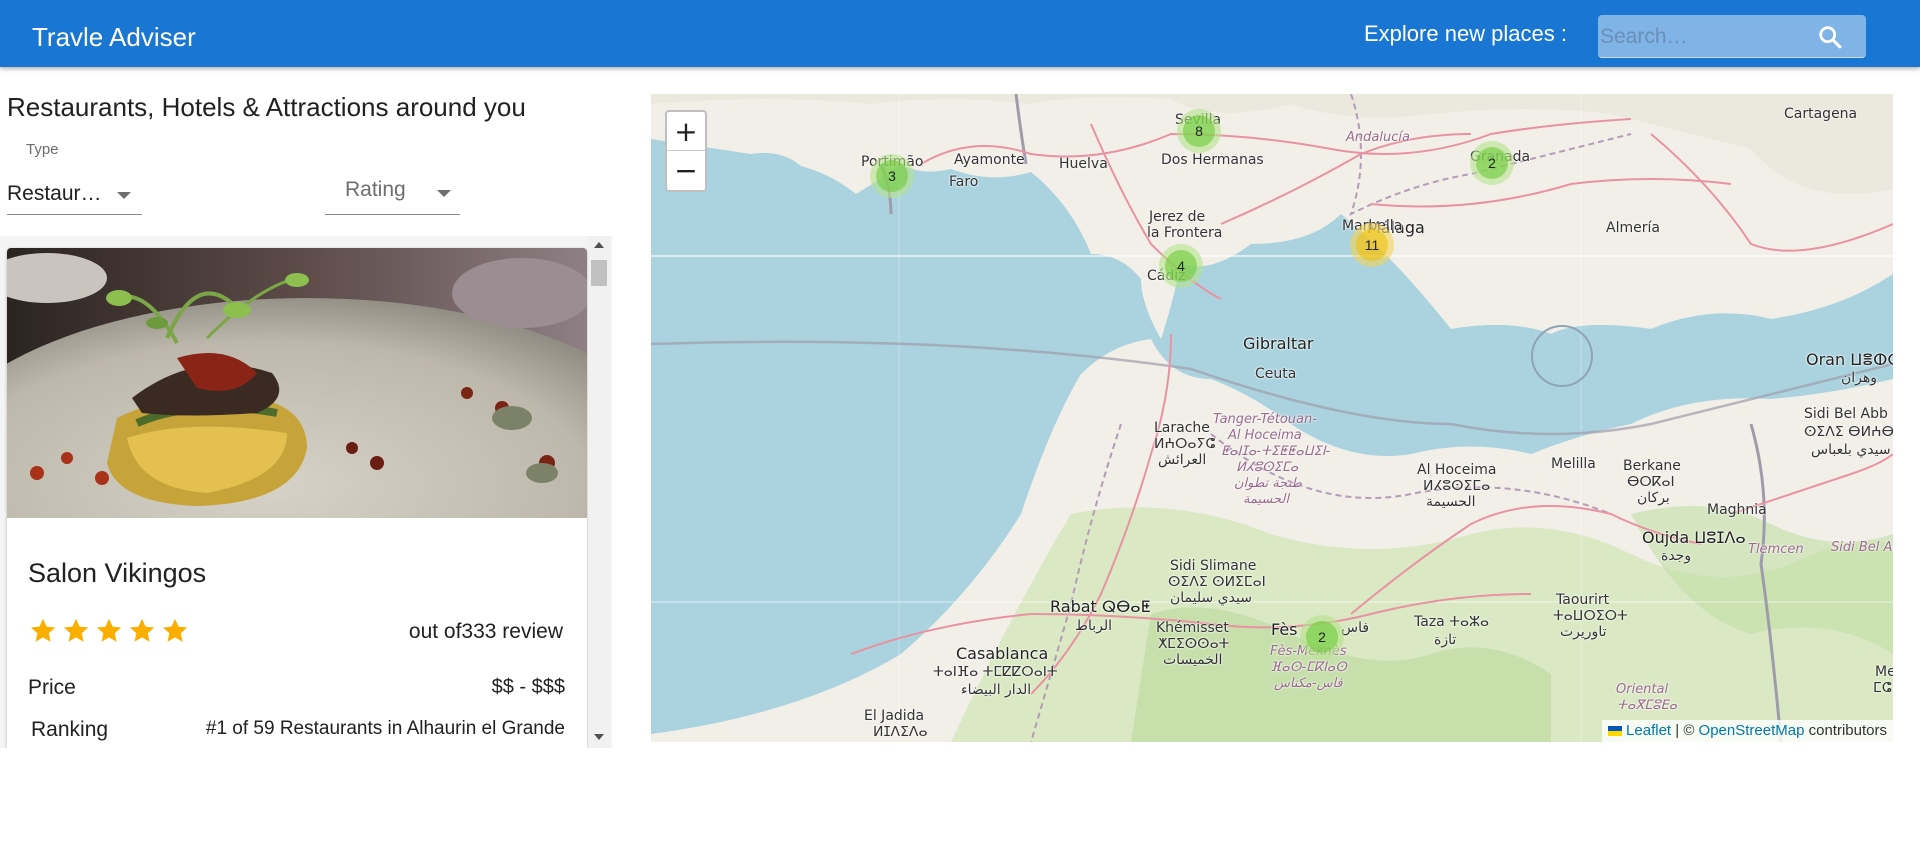 Image resolution: width=1920 pixels, height=856 pixels. I want to click on review-count: out of333 review, so click(485, 631).